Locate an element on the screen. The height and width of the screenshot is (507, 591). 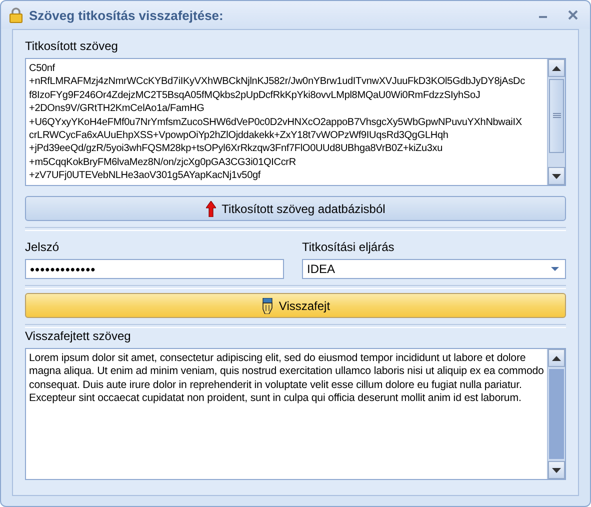
dropdown-caret-icon is located at coordinates (555, 269).